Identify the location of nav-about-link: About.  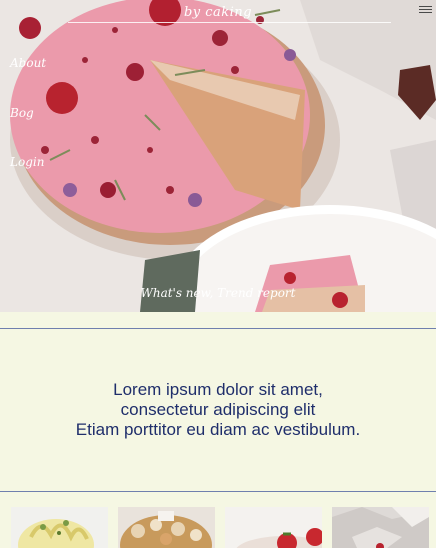
(28, 63).